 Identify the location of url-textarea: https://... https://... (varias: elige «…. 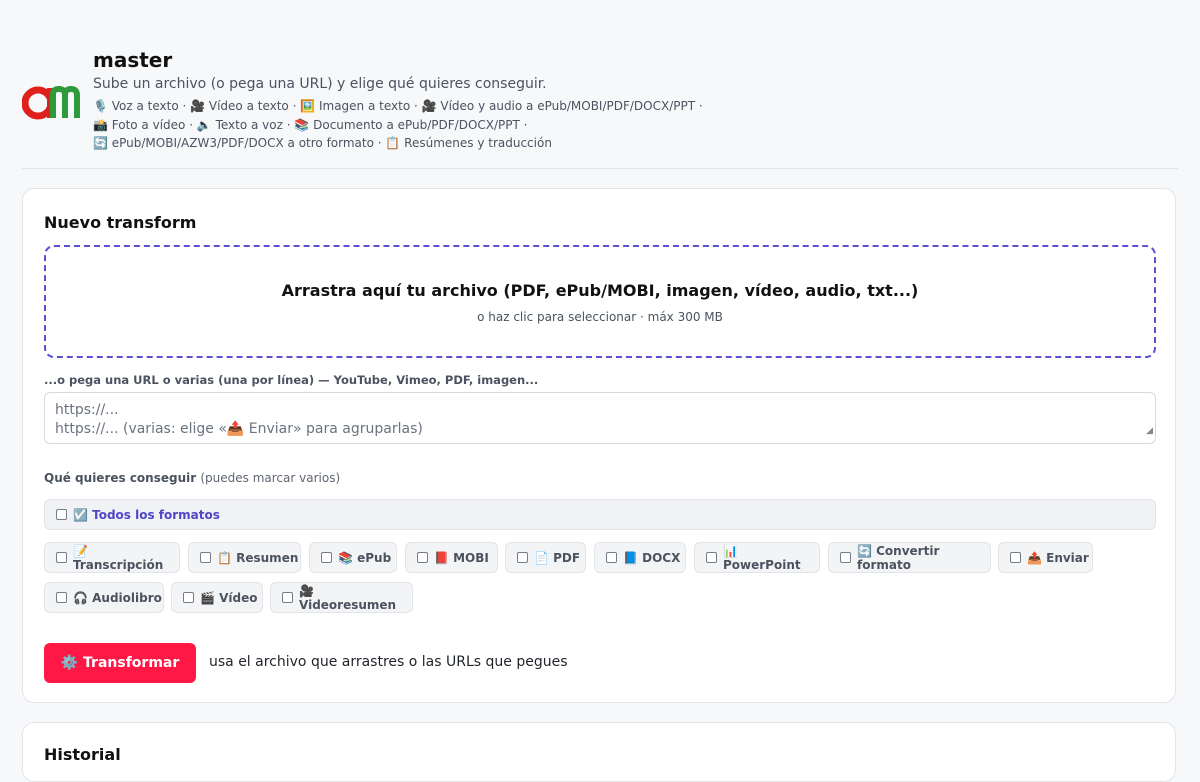
(600, 418).